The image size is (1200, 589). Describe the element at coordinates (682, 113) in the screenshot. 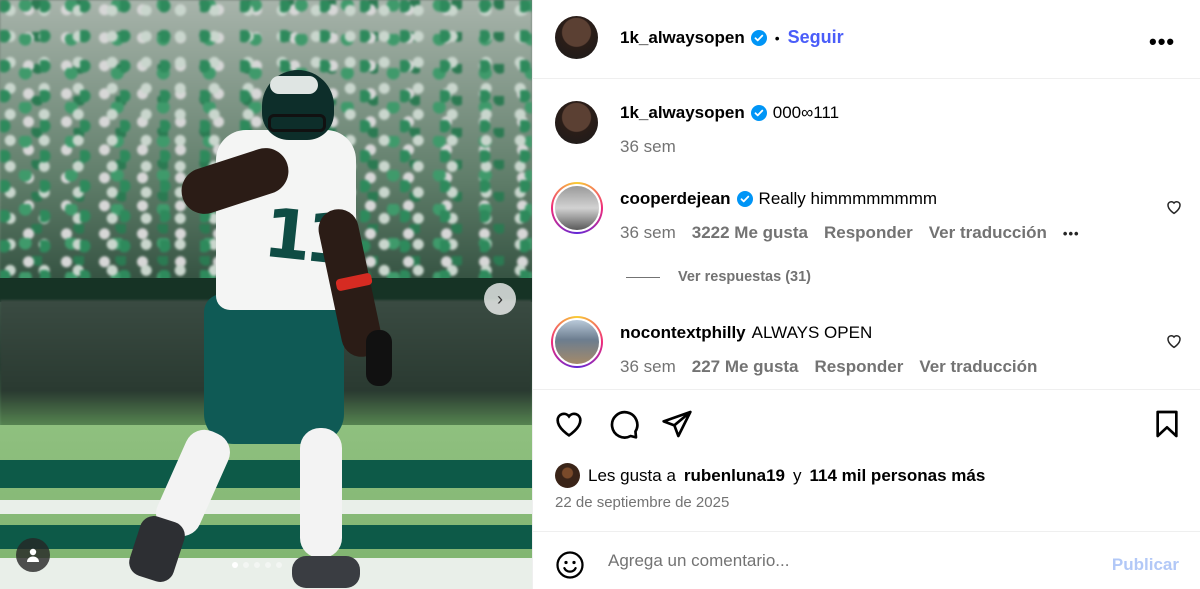

I see `caption-author: 1k_alwaysopen` at that location.